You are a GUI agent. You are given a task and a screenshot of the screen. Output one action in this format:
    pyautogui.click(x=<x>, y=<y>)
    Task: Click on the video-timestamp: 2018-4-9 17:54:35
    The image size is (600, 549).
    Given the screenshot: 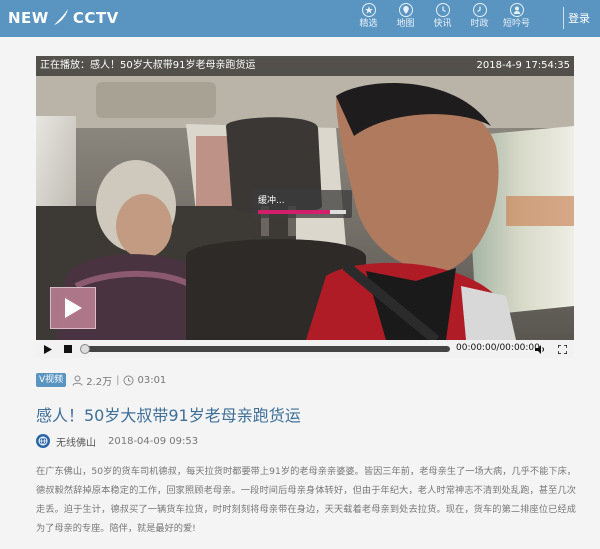 What is the action you would take?
    pyautogui.click(x=523, y=65)
    